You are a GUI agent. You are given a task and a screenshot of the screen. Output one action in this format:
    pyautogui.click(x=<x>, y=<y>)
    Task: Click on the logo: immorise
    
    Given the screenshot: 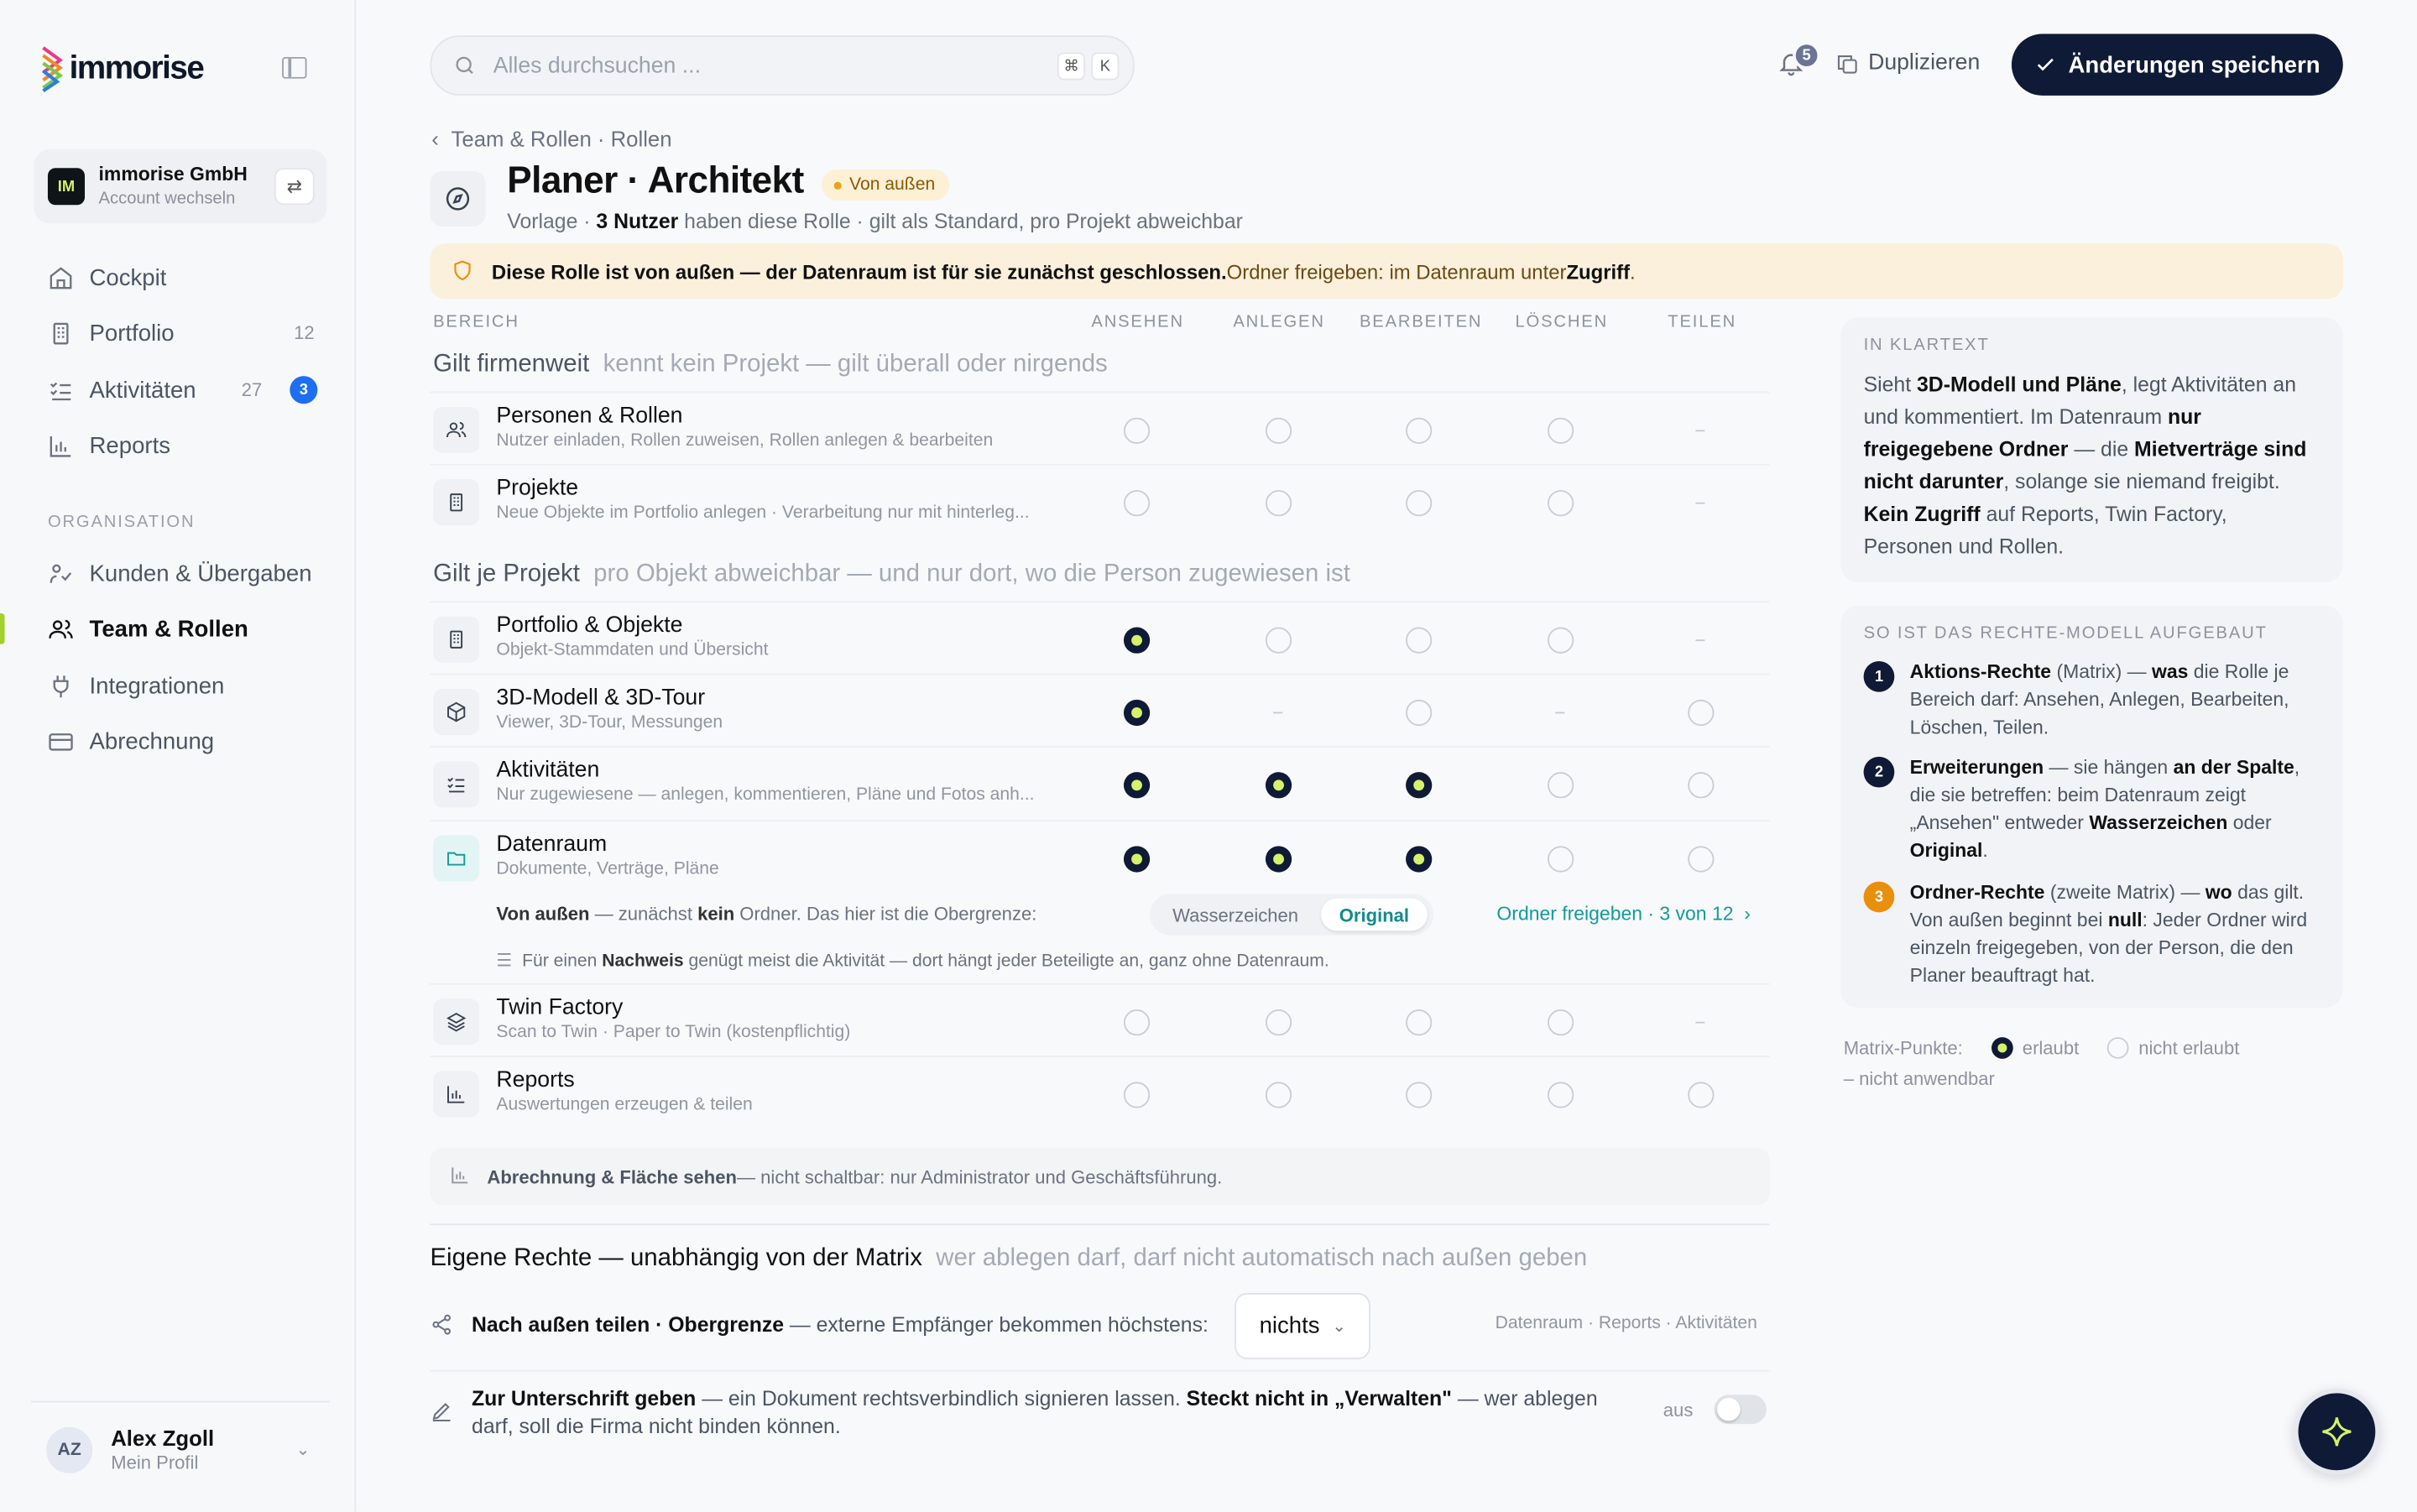 What is the action you would take?
    pyautogui.click(x=123, y=69)
    